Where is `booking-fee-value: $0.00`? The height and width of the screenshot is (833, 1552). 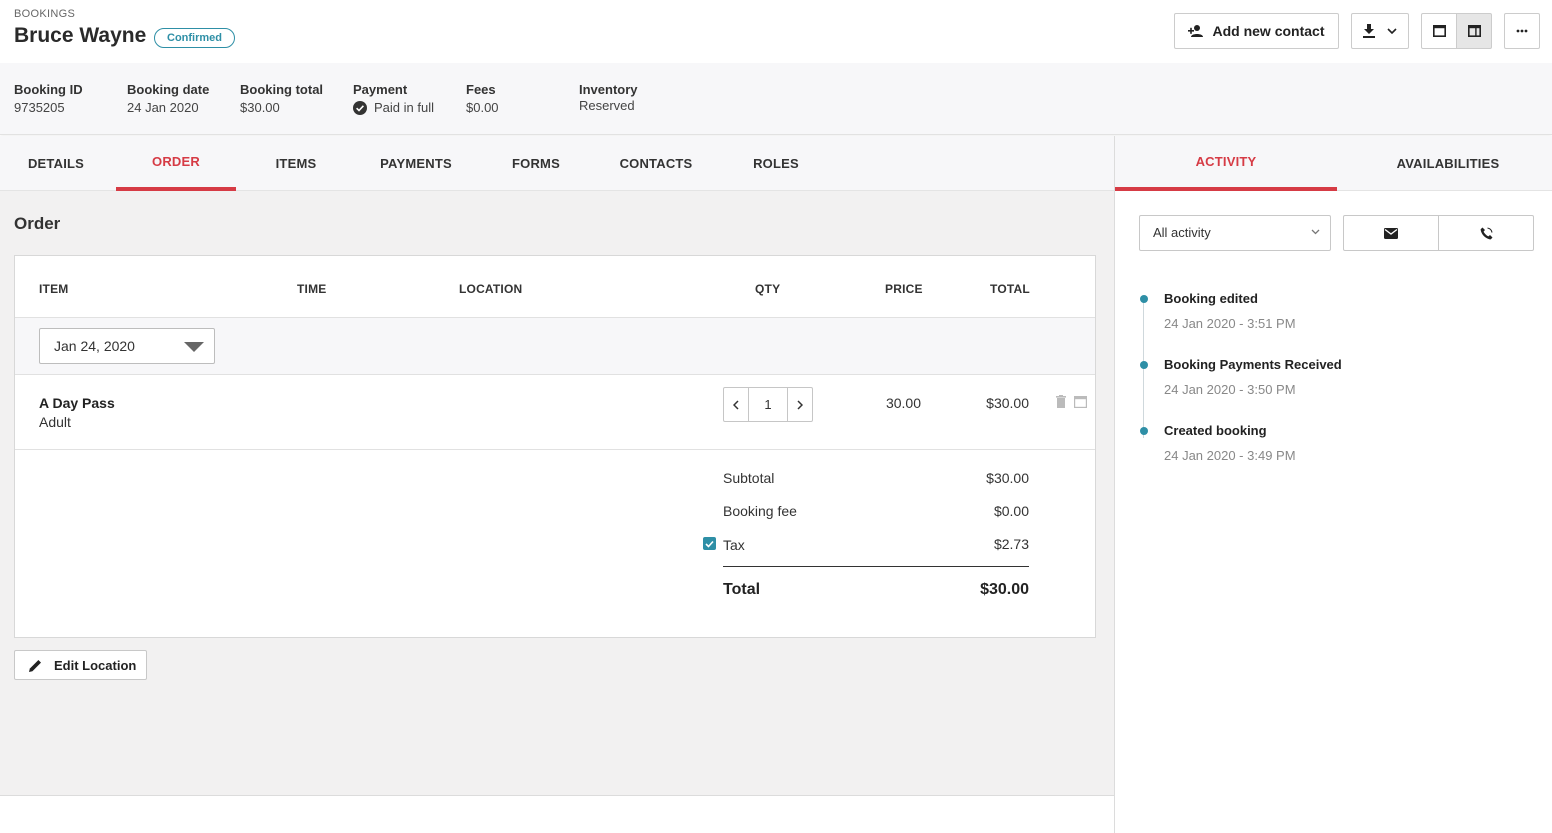 booking-fee-value: $0.00 is located at coordinates (1011, 511).